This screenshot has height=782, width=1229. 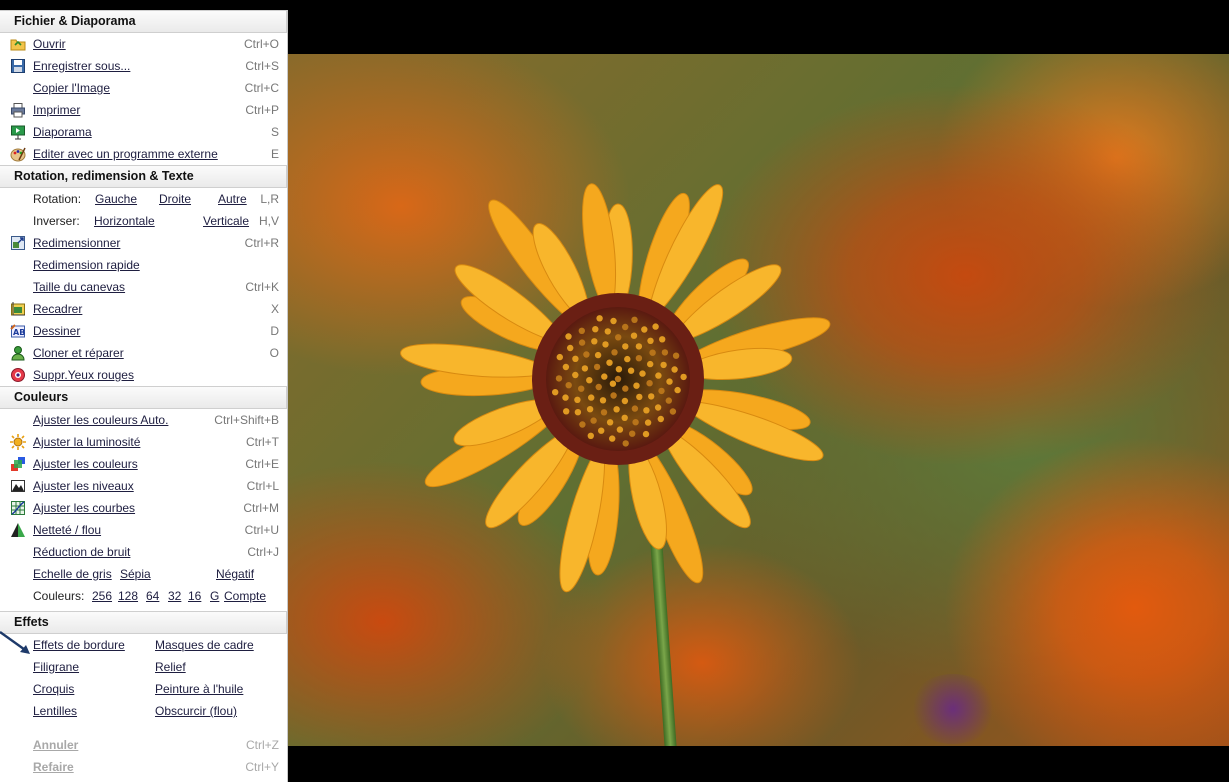 What do you see at coordinates (143, 265) in the screenshot?
I see `menu-item-redimension-rapide: Redimension rapide` at bounding box center [143, 265].